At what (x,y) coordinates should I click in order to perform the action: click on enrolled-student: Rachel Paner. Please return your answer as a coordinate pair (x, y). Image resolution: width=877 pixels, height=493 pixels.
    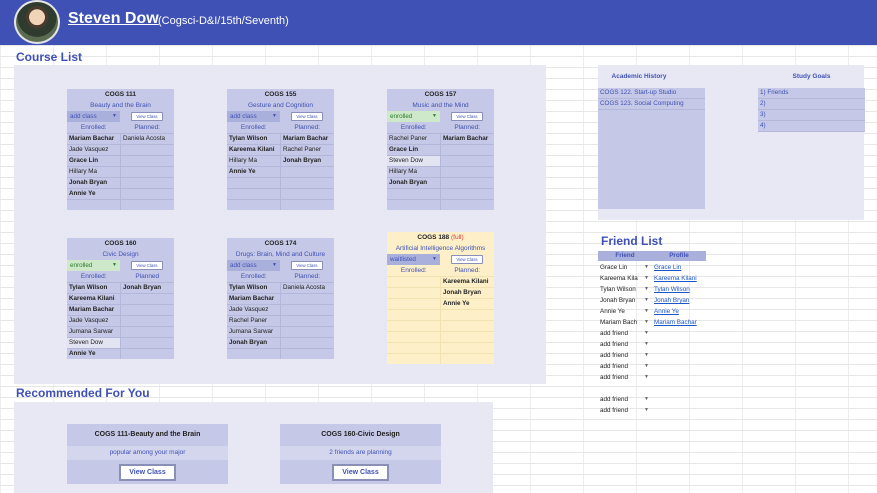
    Looking at the image, I should click on (254, 321).